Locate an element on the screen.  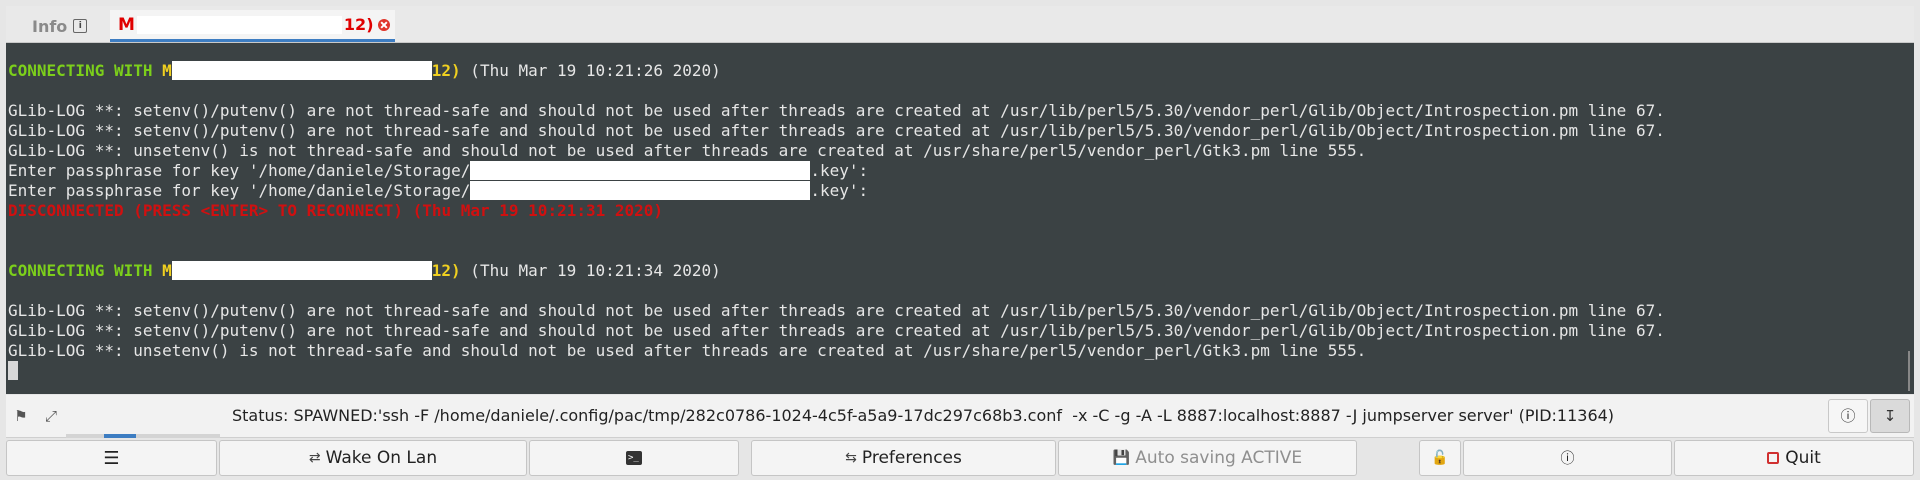
flag-icon: ⚑ is located at coordinates (21, 416).